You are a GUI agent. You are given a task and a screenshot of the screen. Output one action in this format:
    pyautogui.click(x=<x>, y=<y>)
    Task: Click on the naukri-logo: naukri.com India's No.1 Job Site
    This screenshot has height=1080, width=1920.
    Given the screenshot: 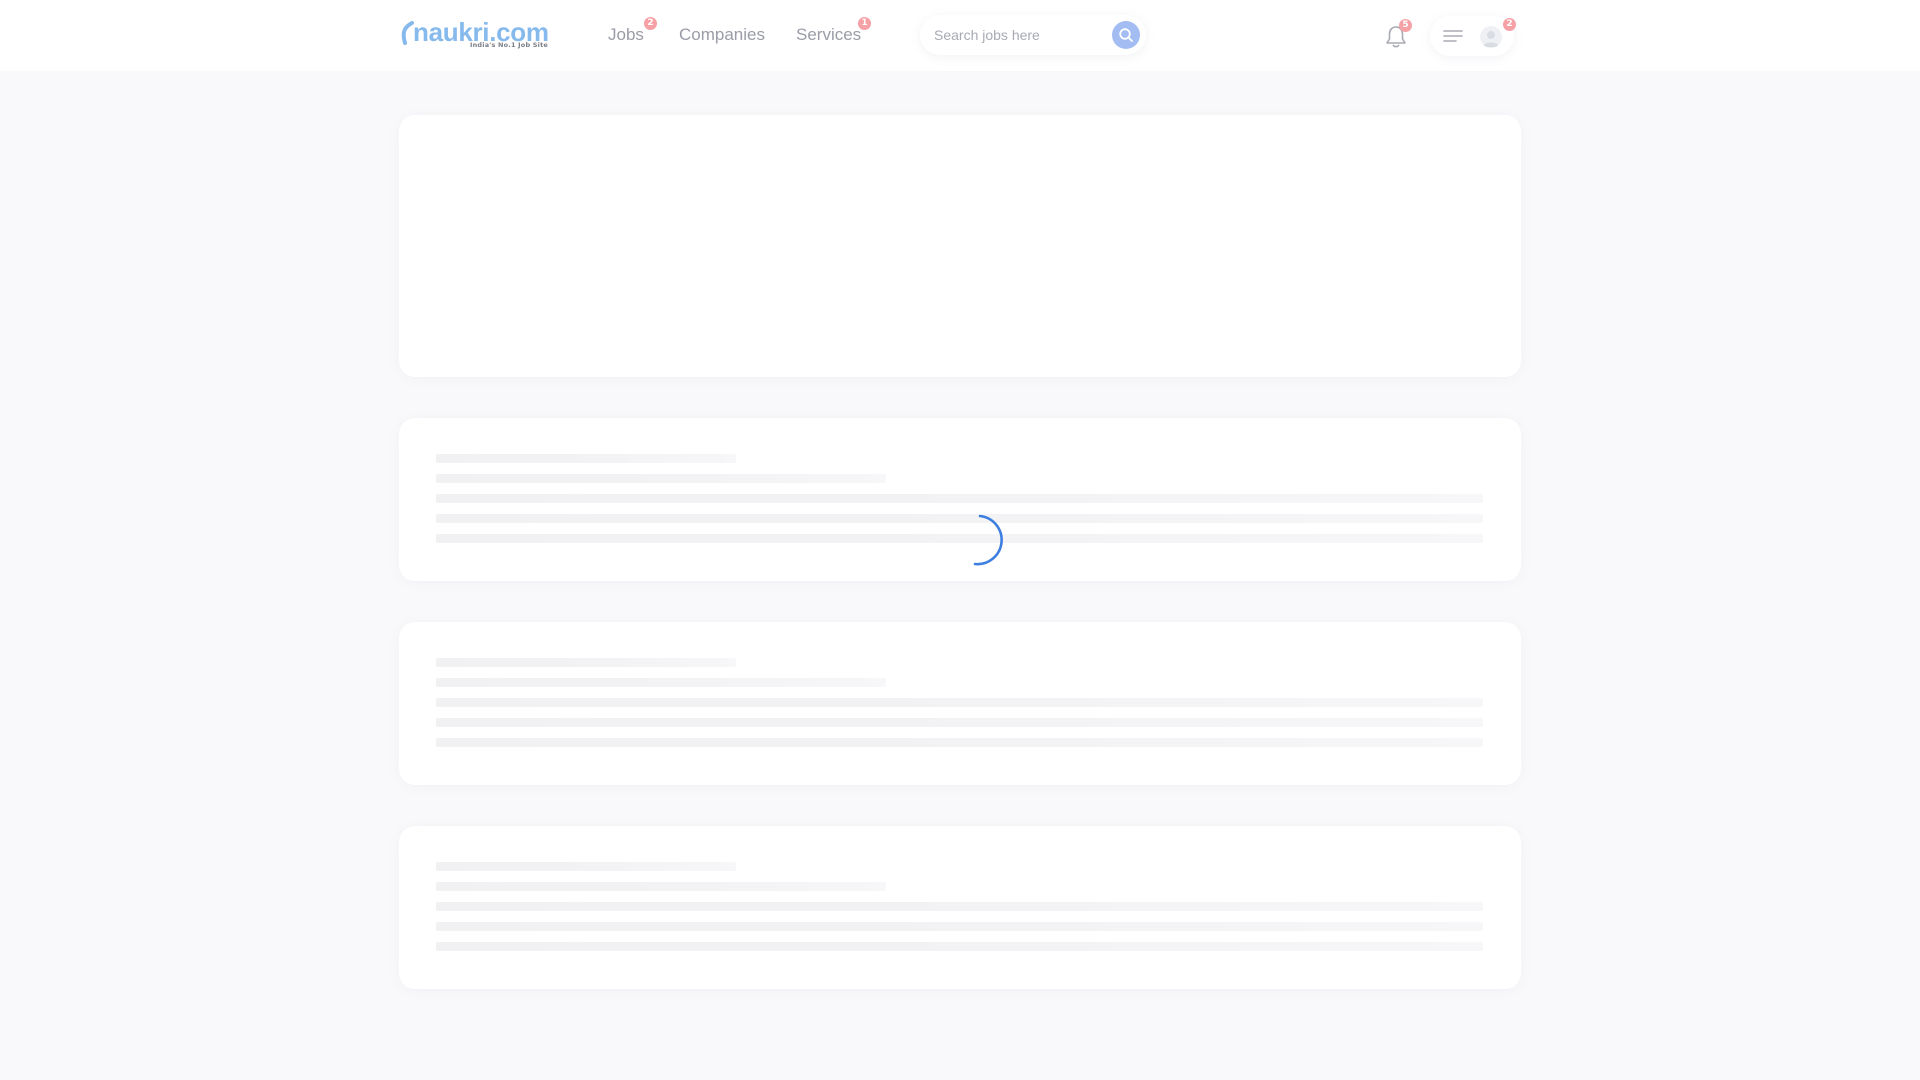 What is the action you would take?
    pyautogui.click(x=475, y=35)
    